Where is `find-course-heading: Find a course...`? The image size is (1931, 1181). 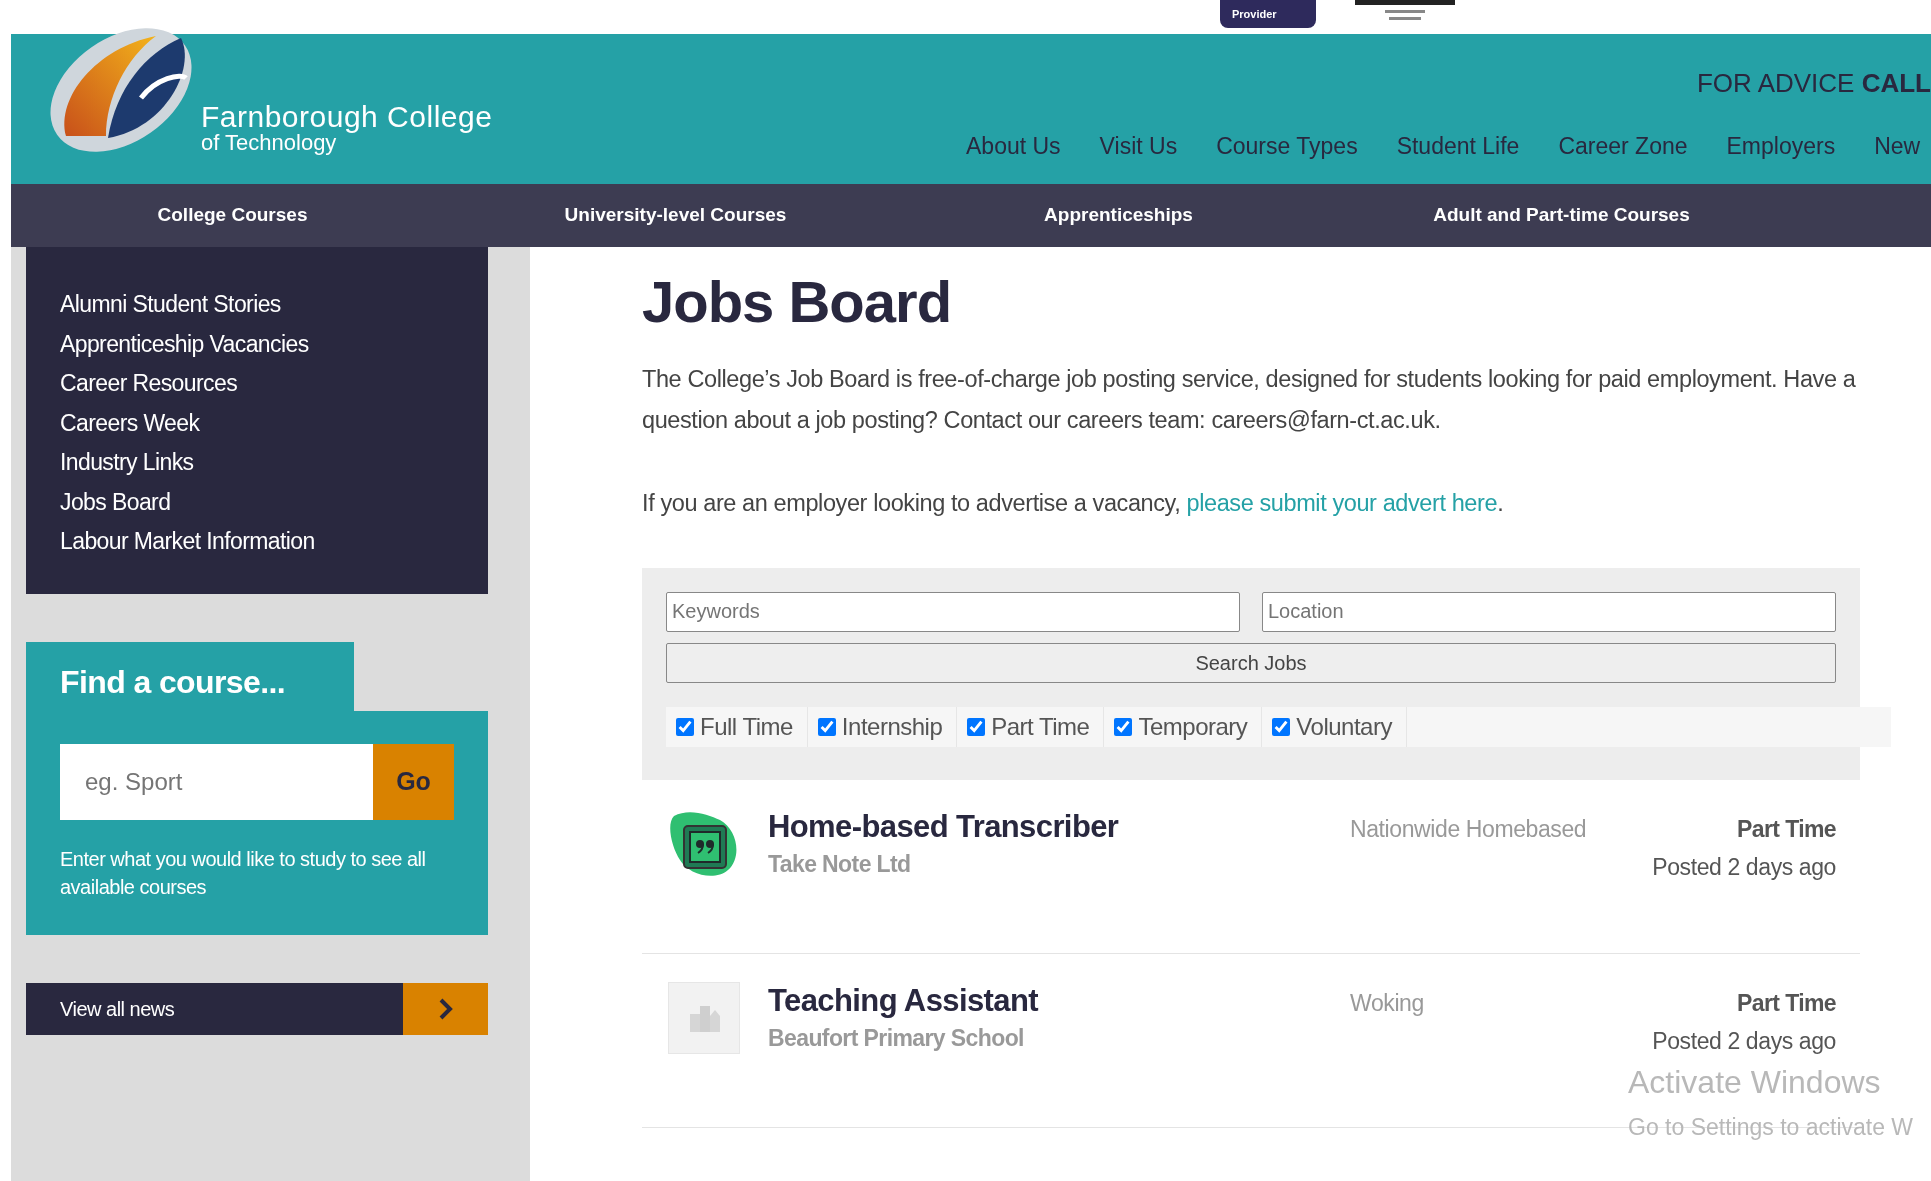 find-course-heading: Find a course... is located at coordinates (190, 676).